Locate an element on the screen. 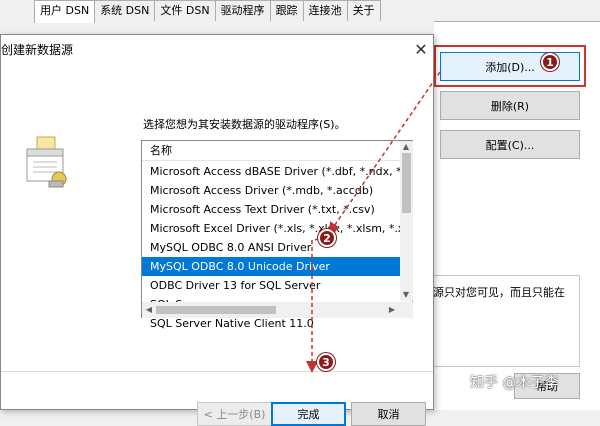 This screenshot has width=600, height=426. step-badge-2: 2 is located at coordinates (327, 238).